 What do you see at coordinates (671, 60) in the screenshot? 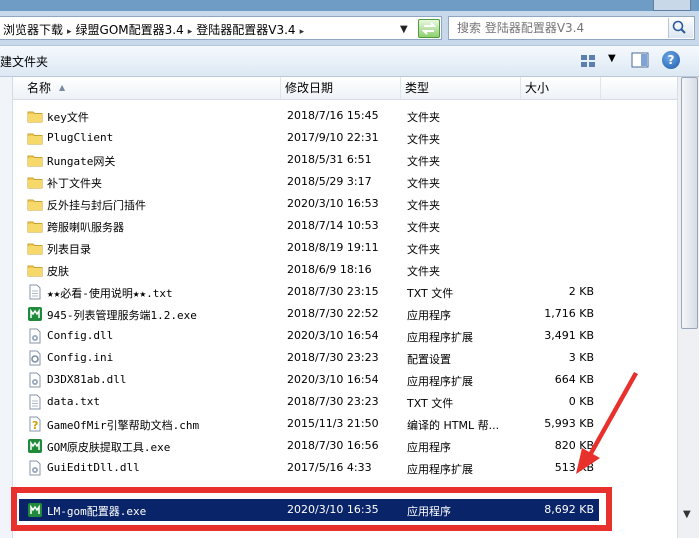
I see `help-icon: ?` at bounding box center [671, 60].